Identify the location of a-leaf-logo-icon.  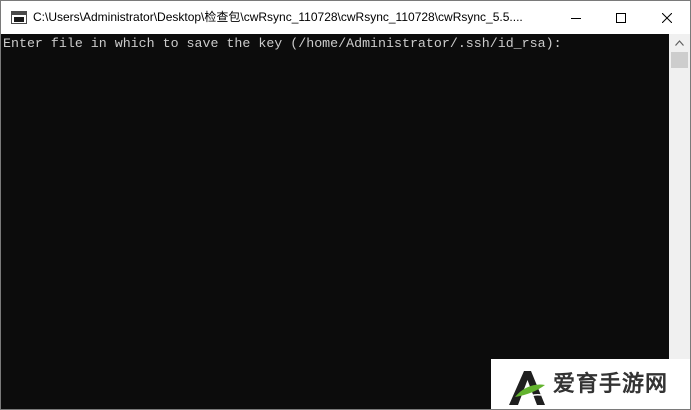
(527, 388).